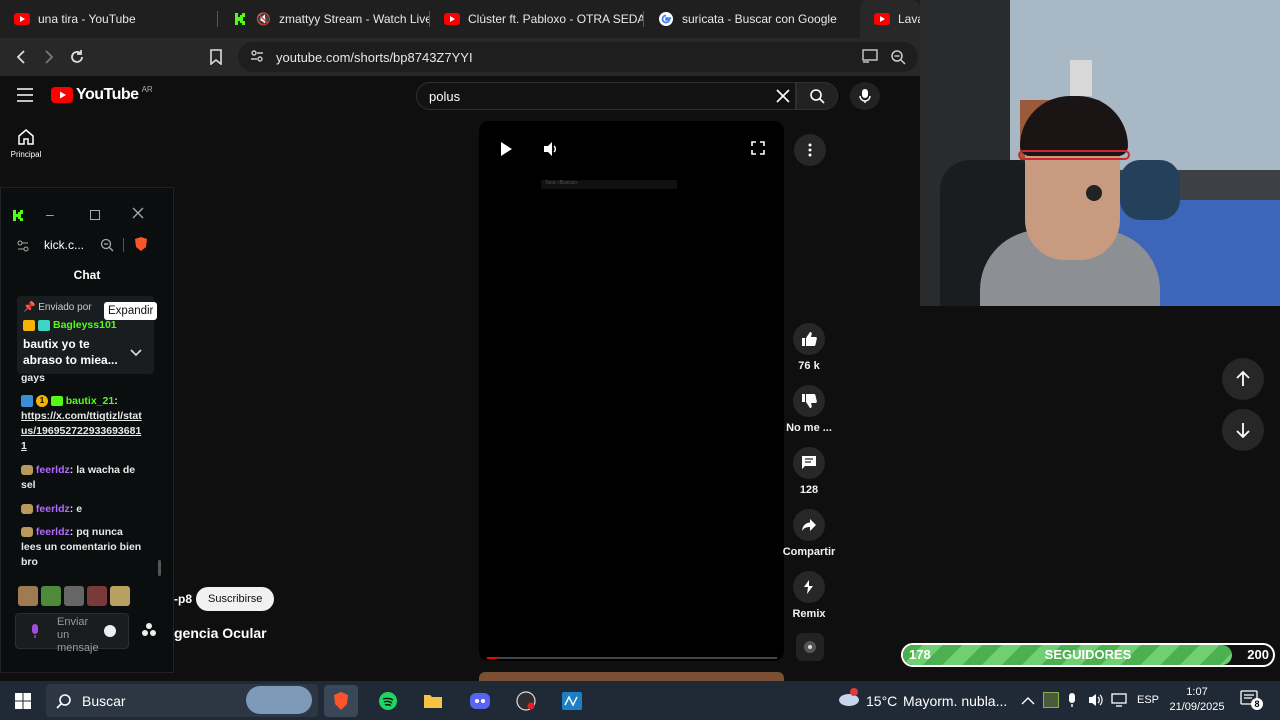 Image resolution: width=1280 pixels, height=720 pixels. Describe the element at coordinates (49, 57) in the screenshot. I see `forward-arrow-icon` at that location.